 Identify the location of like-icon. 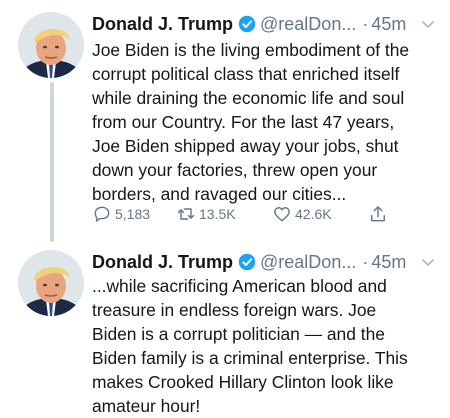
(282, 214).